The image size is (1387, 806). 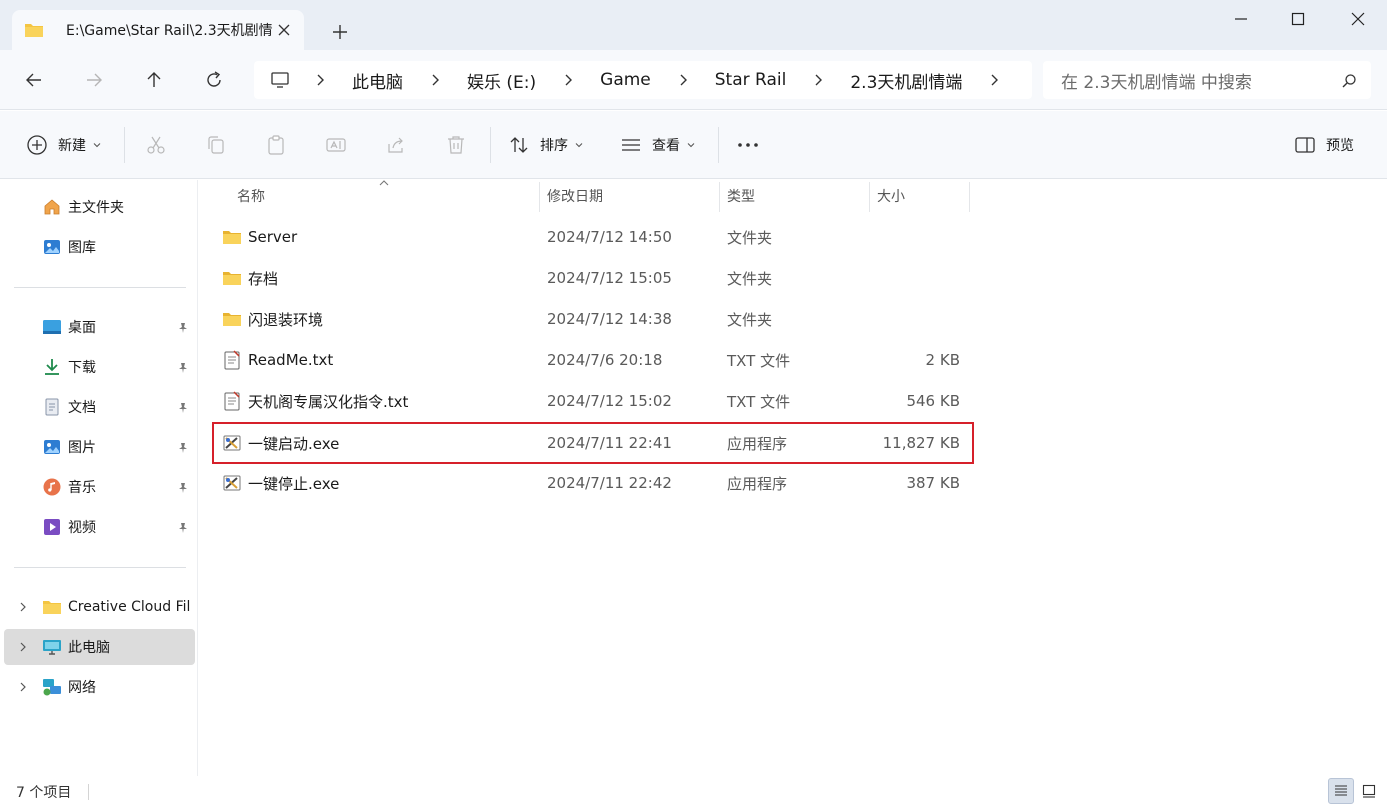 What do you see at coordinates (625, 80) in the screenshot?
I see `breadcrumb-game: Game` at bounding box center [625, 80].